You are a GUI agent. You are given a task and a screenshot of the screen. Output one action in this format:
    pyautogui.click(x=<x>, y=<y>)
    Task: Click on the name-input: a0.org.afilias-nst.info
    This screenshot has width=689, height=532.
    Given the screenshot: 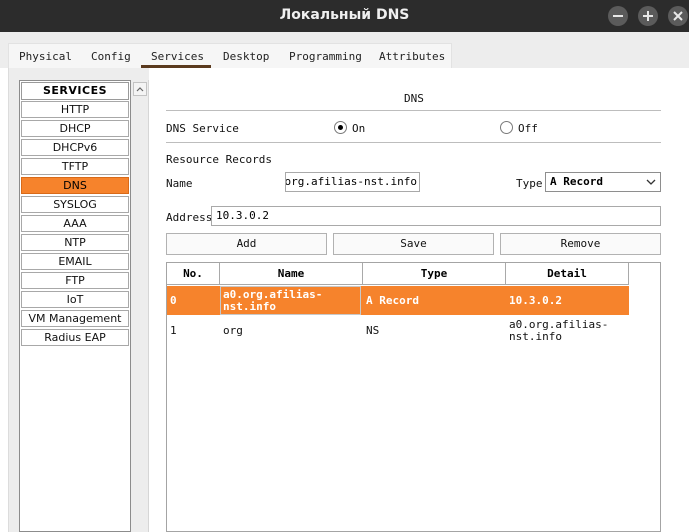 What is the action you would take?
    pyautogui.click(x=352, y=182)
    